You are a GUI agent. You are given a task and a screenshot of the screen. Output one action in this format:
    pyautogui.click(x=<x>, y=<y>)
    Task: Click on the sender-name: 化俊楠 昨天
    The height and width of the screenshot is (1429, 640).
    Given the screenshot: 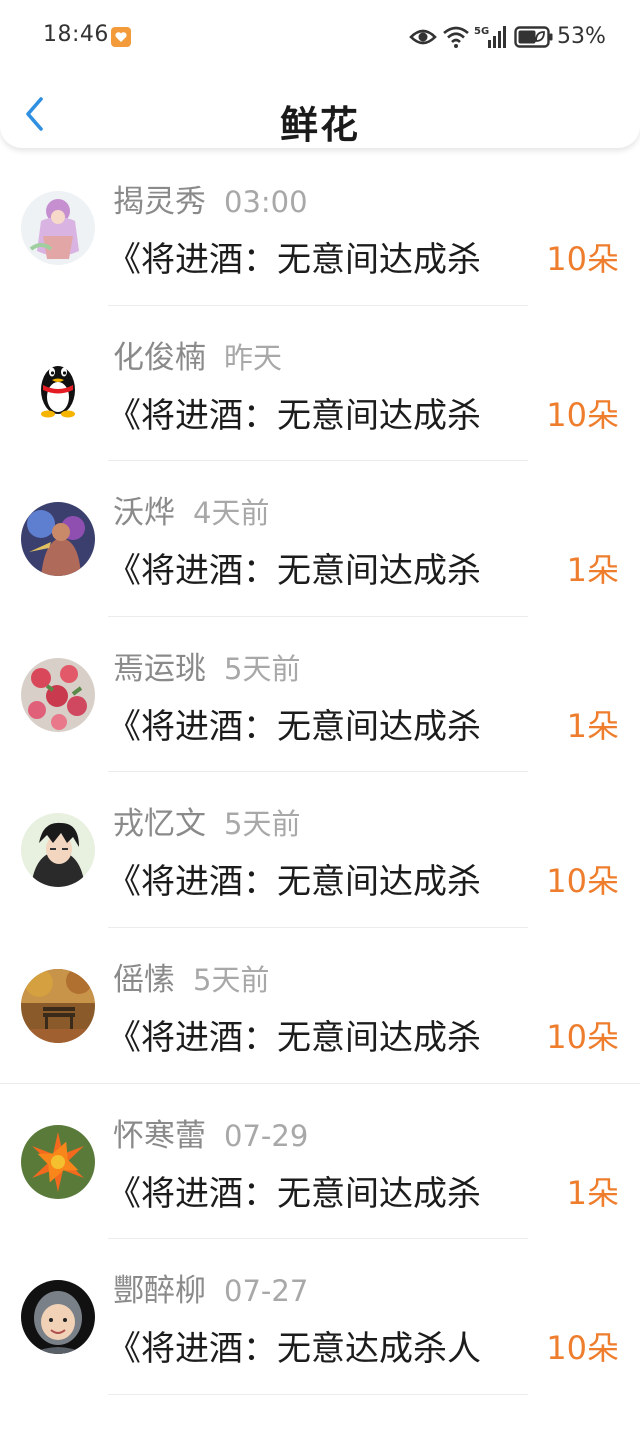 What is the action you would take?
    pyautogui.click(x=197, y=354)
    